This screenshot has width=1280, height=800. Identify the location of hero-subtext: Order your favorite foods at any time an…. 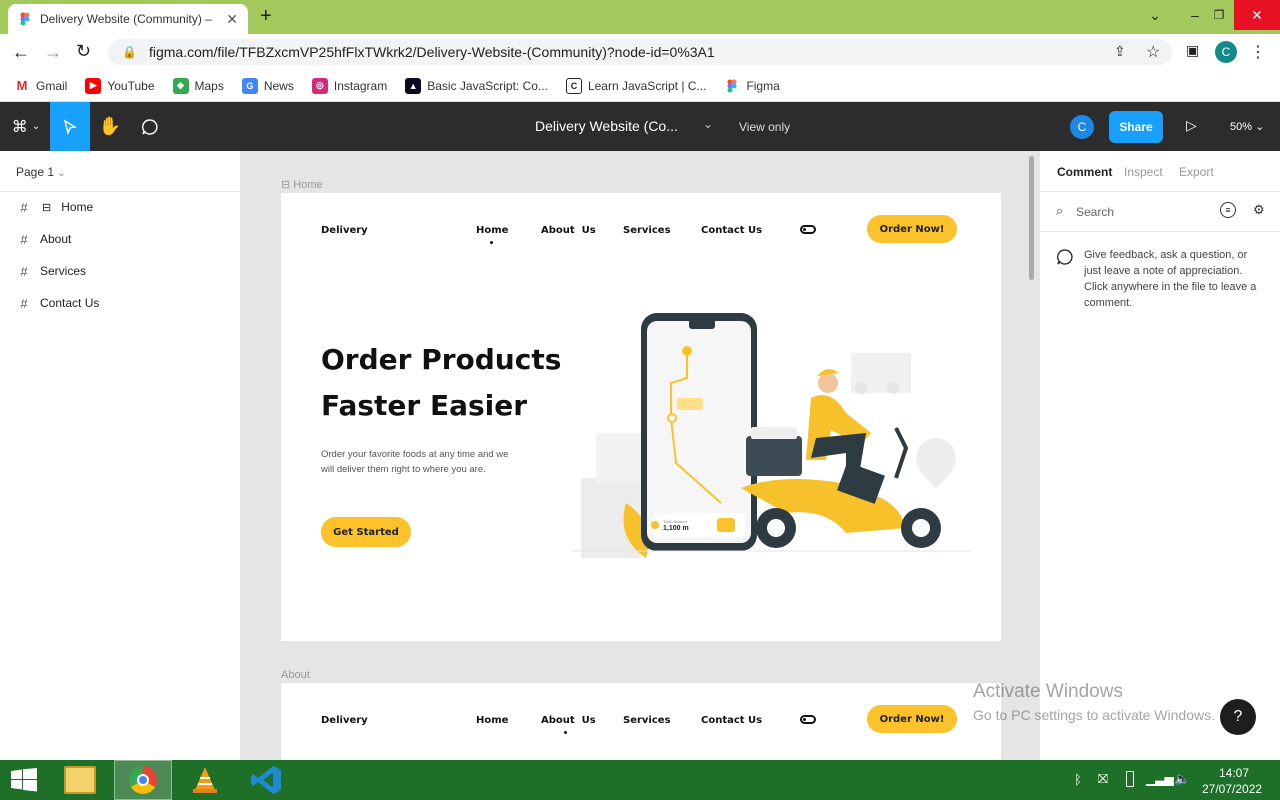
(415, 462).